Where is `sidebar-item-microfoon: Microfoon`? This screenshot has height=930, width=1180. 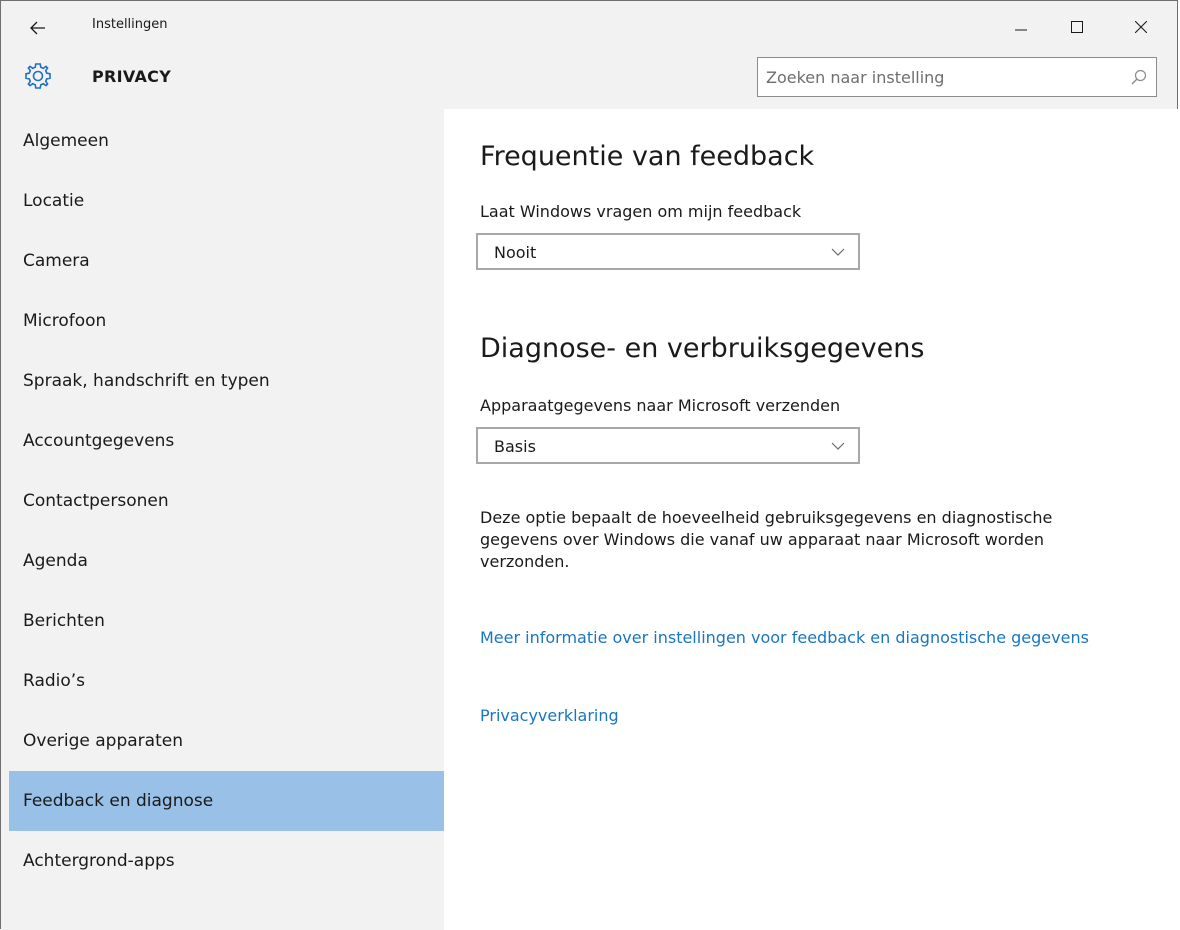 sidebar-item-microfoon: Microfoon is located at coordinates (226, 321).